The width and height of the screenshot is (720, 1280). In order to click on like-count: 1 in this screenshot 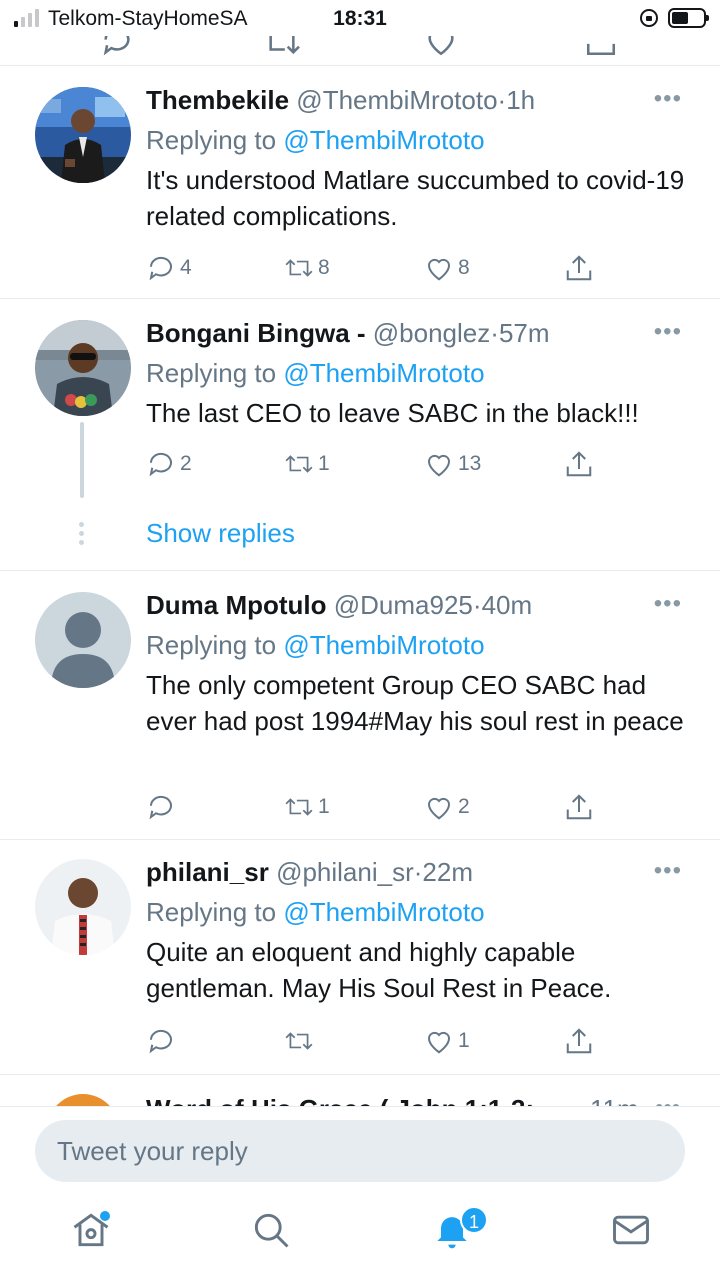, I will do `click(464, 1040)`.